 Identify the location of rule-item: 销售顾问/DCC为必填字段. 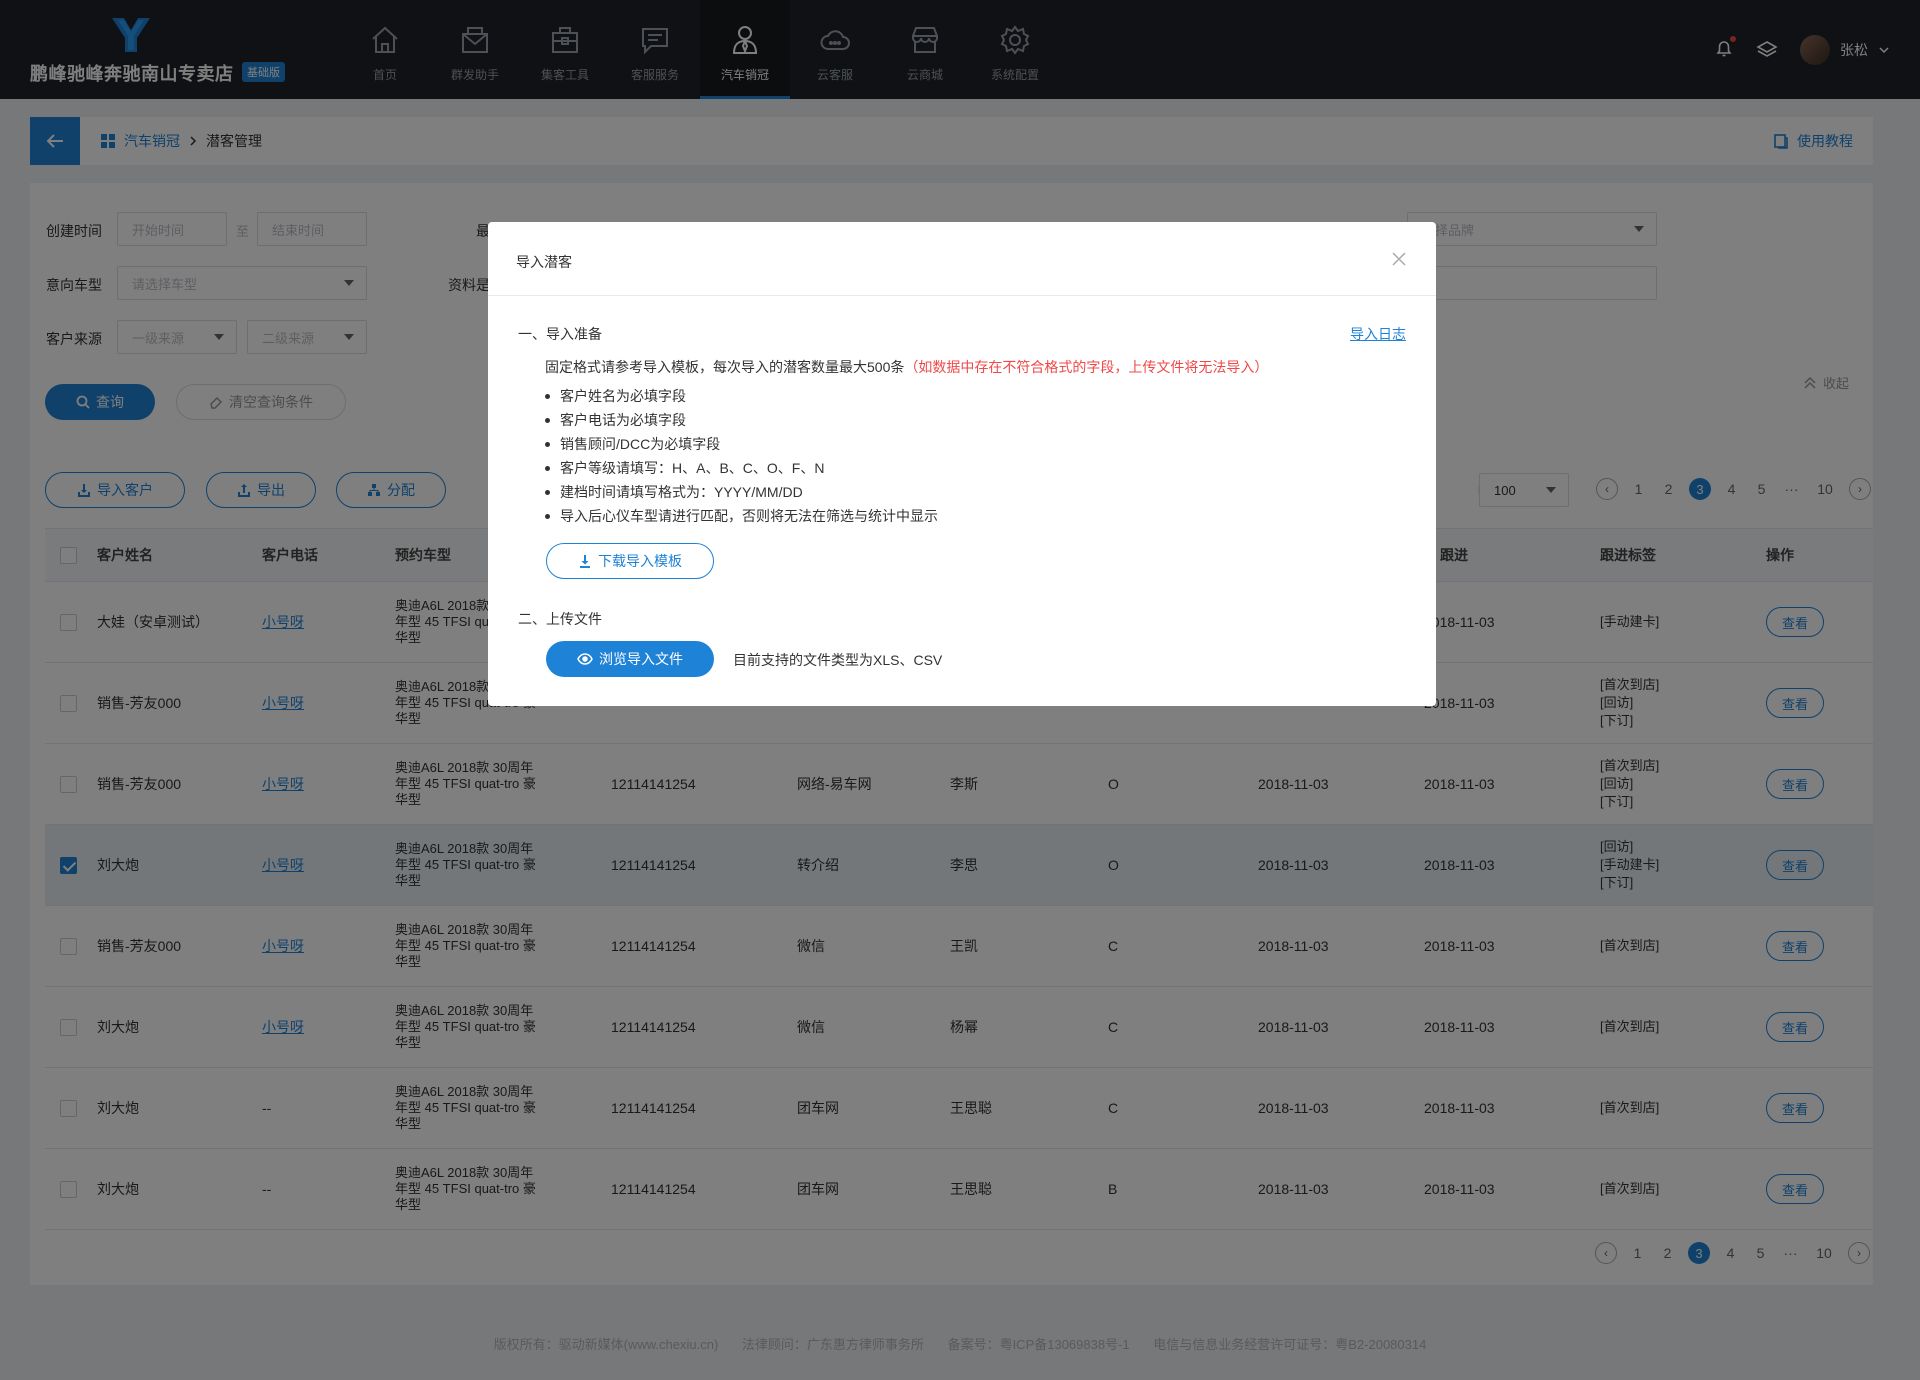
(741, 444).